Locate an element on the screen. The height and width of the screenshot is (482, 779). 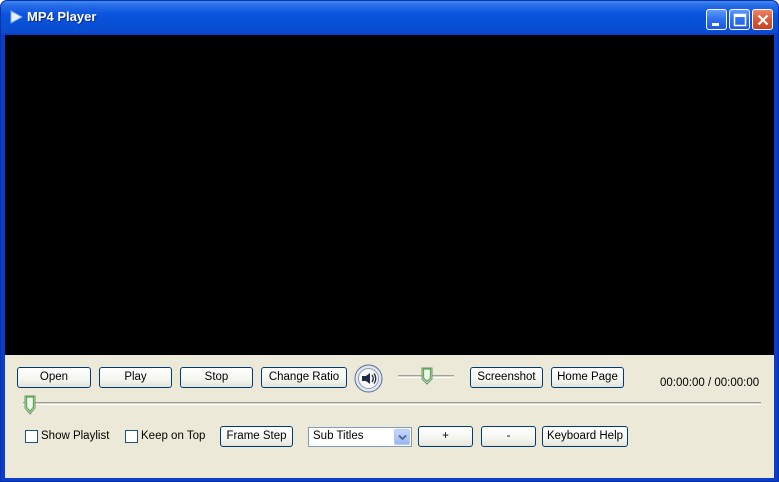
close-button is located at coordinates (762, 19).